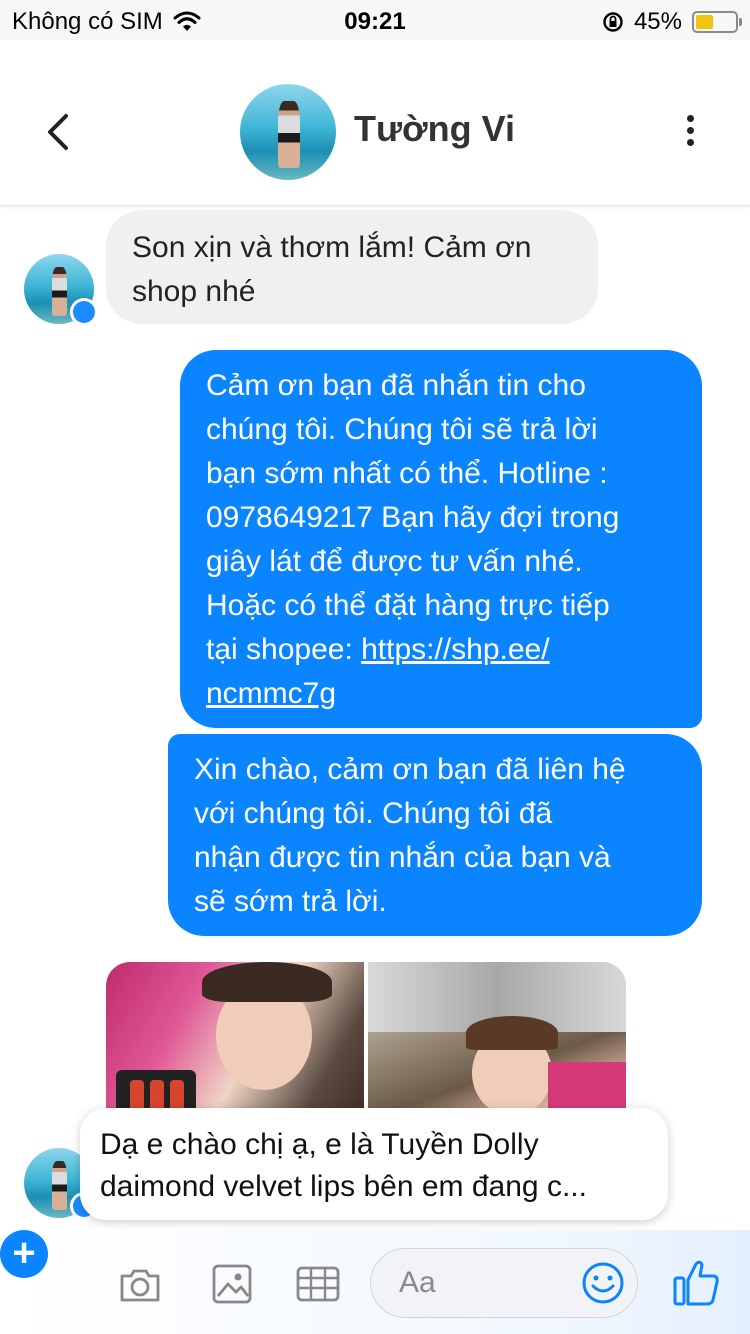  Describe the element at coordinates (284, 649) in the screenshot. I see `link-prefix: tại shopee:` at that location.